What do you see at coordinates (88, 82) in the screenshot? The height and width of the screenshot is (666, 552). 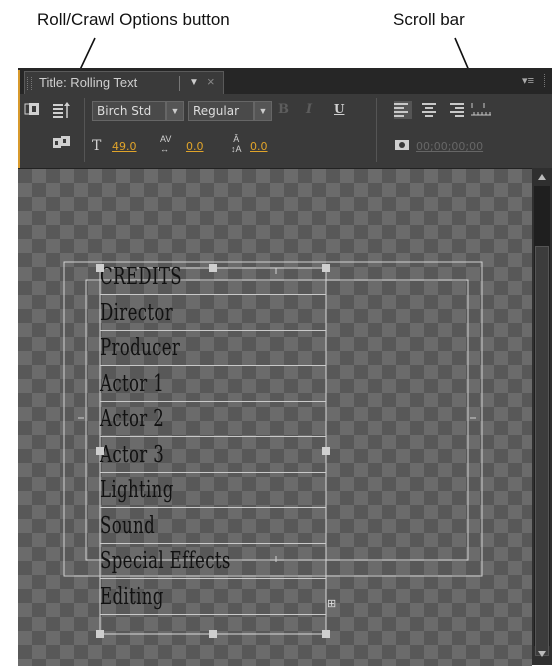 I see `tab-title: Title: Rolling Text` at bounding box center [88, 82].